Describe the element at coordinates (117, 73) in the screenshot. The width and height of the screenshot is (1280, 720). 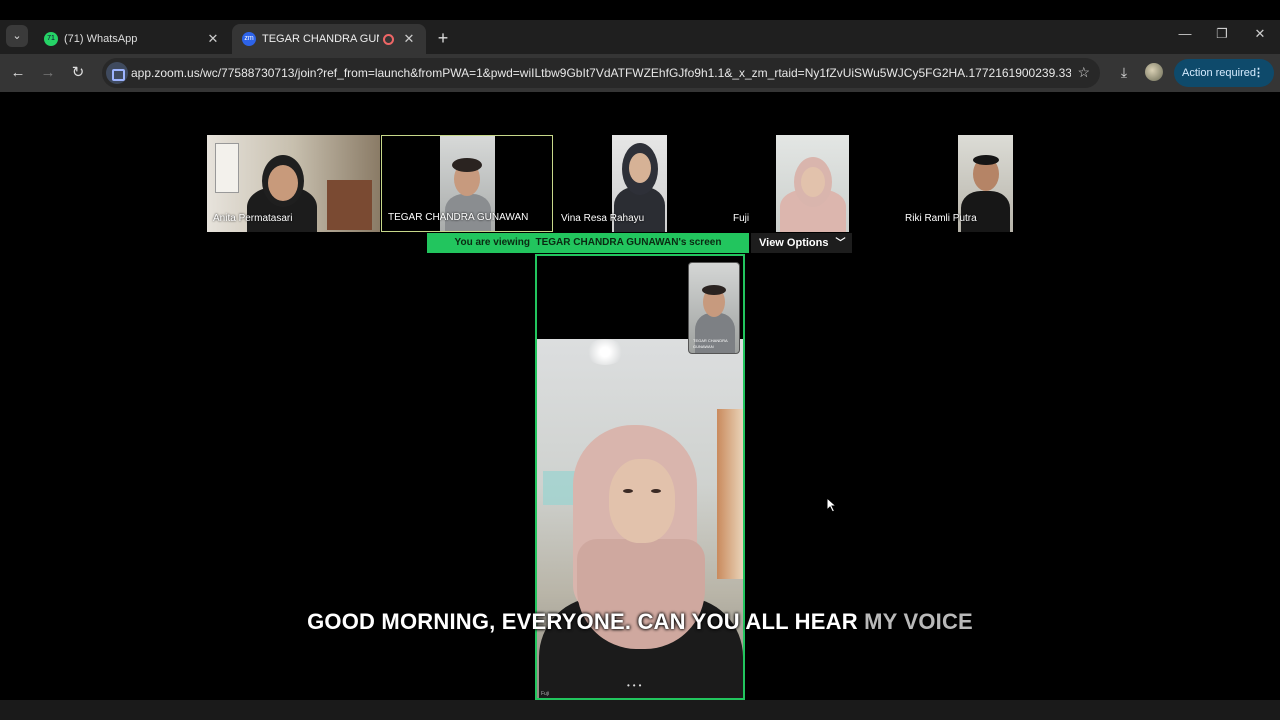
I see `site-info-icon` at that location.